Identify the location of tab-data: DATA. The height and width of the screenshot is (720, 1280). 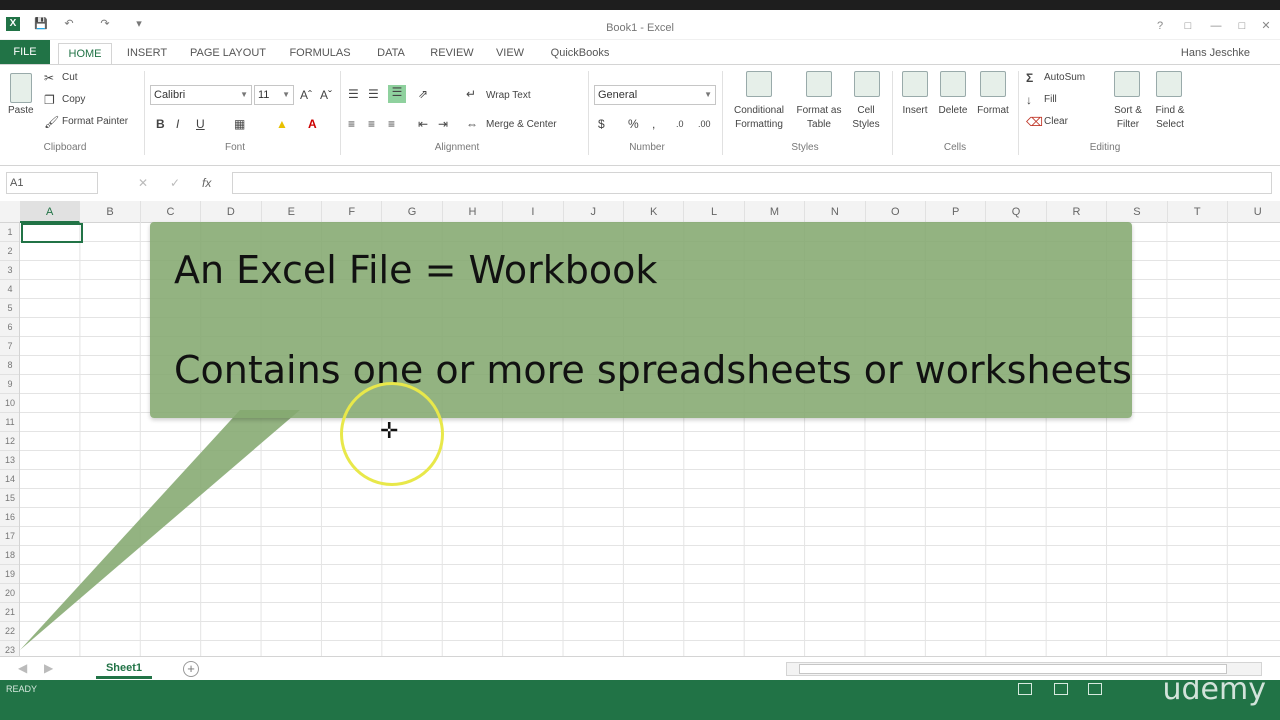
(391, 53).